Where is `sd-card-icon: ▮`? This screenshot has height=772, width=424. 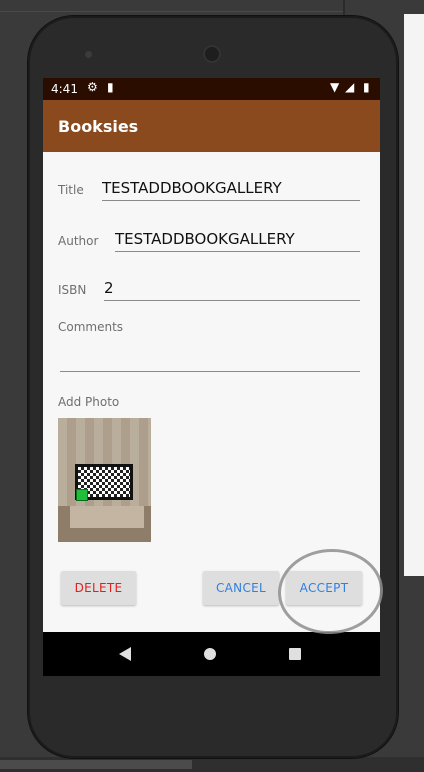 sd-card-icon: ▮ is located at coordinates (110, 87).